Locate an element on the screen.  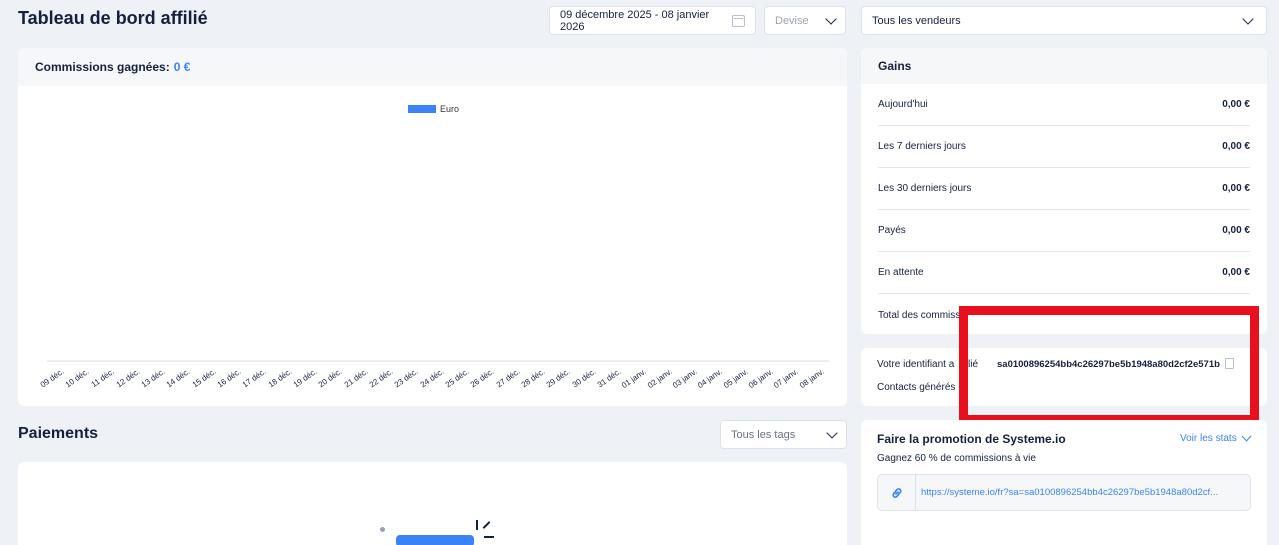
promotion-title: Faire la promotion de Systeme.io is located at coordinates (971, 439).